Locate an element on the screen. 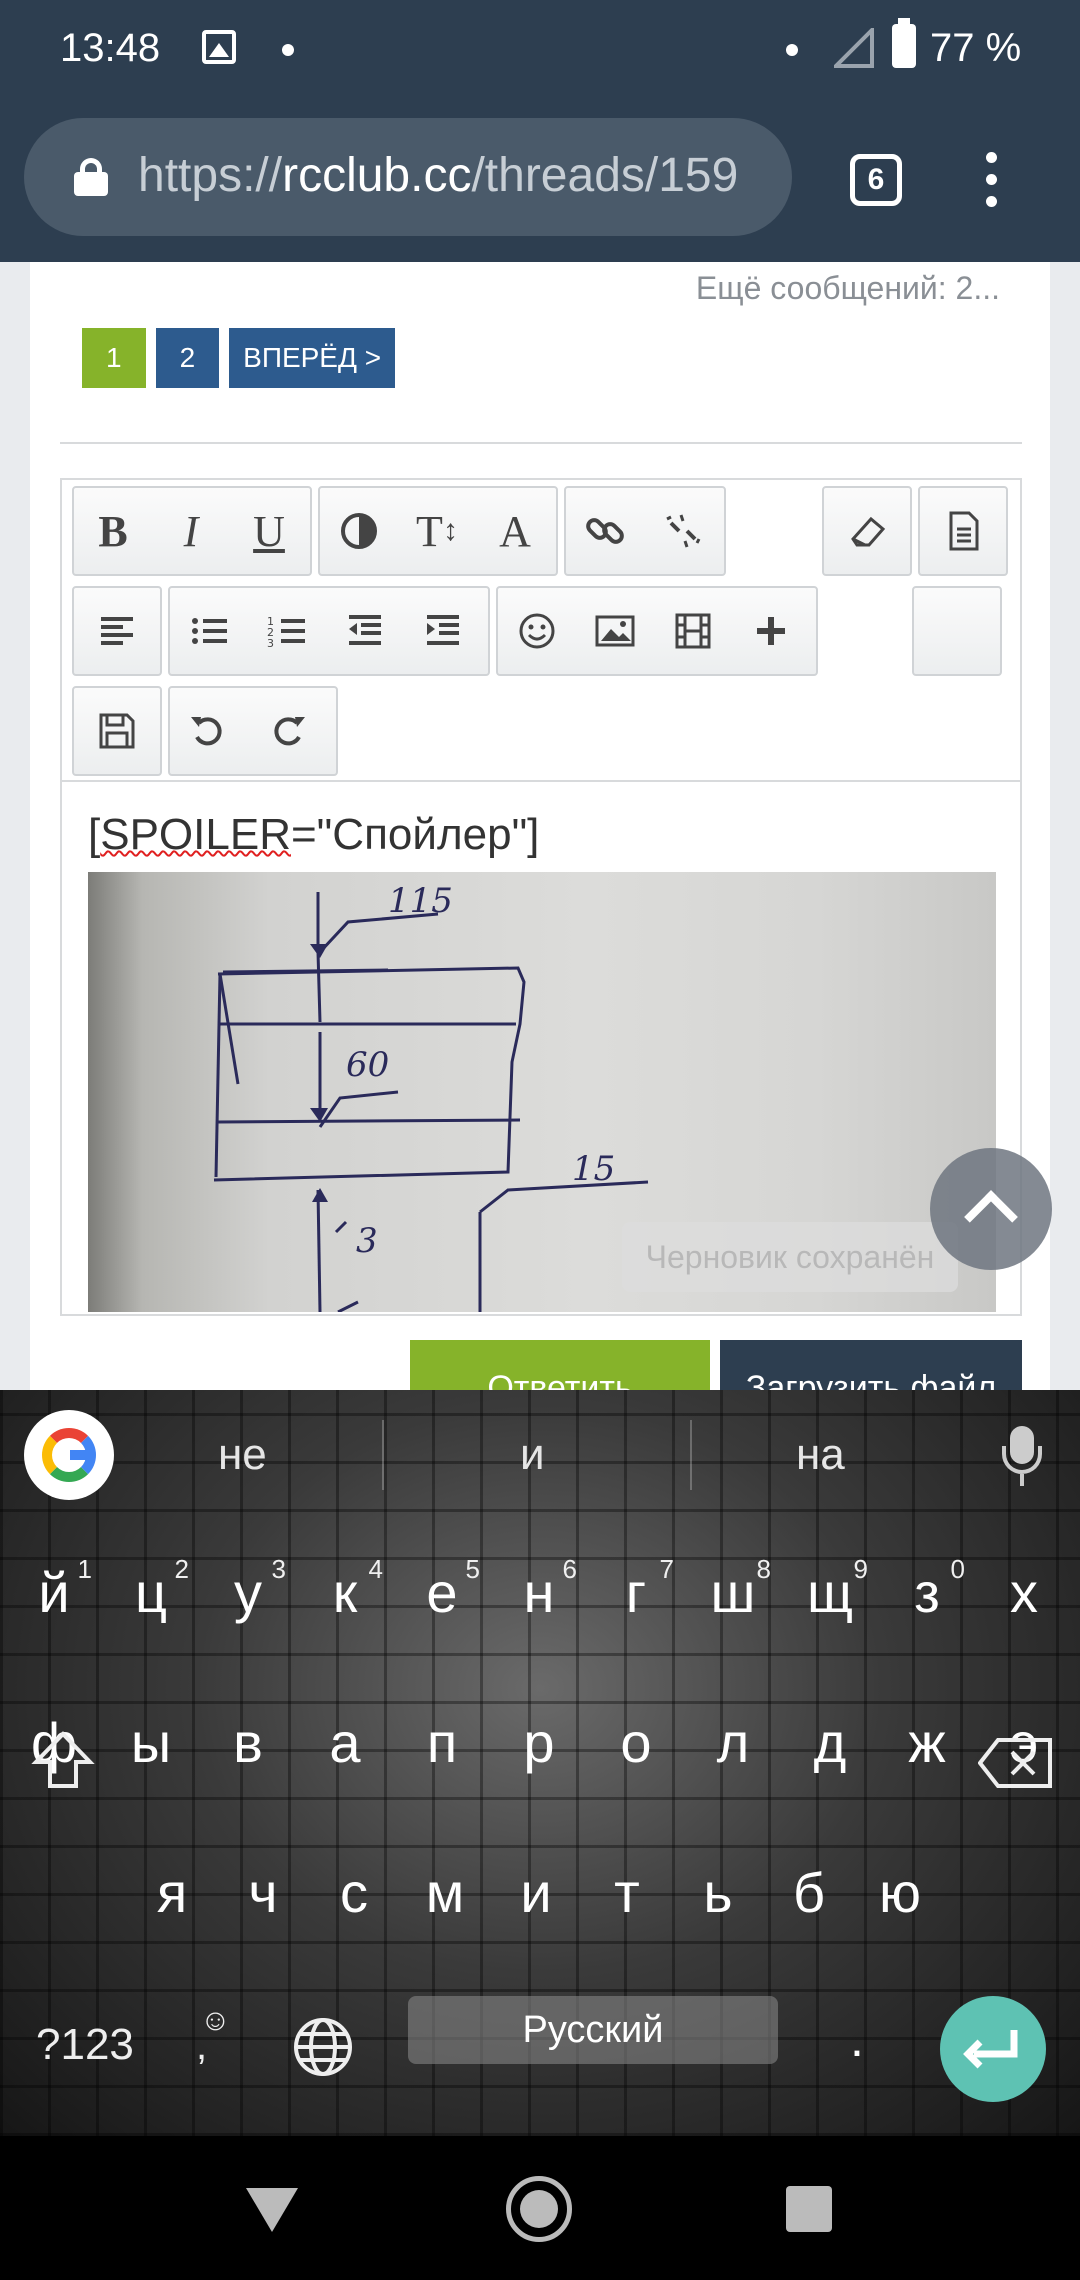  misspelled-word: SPOILER is located at coordinates (195, 834).